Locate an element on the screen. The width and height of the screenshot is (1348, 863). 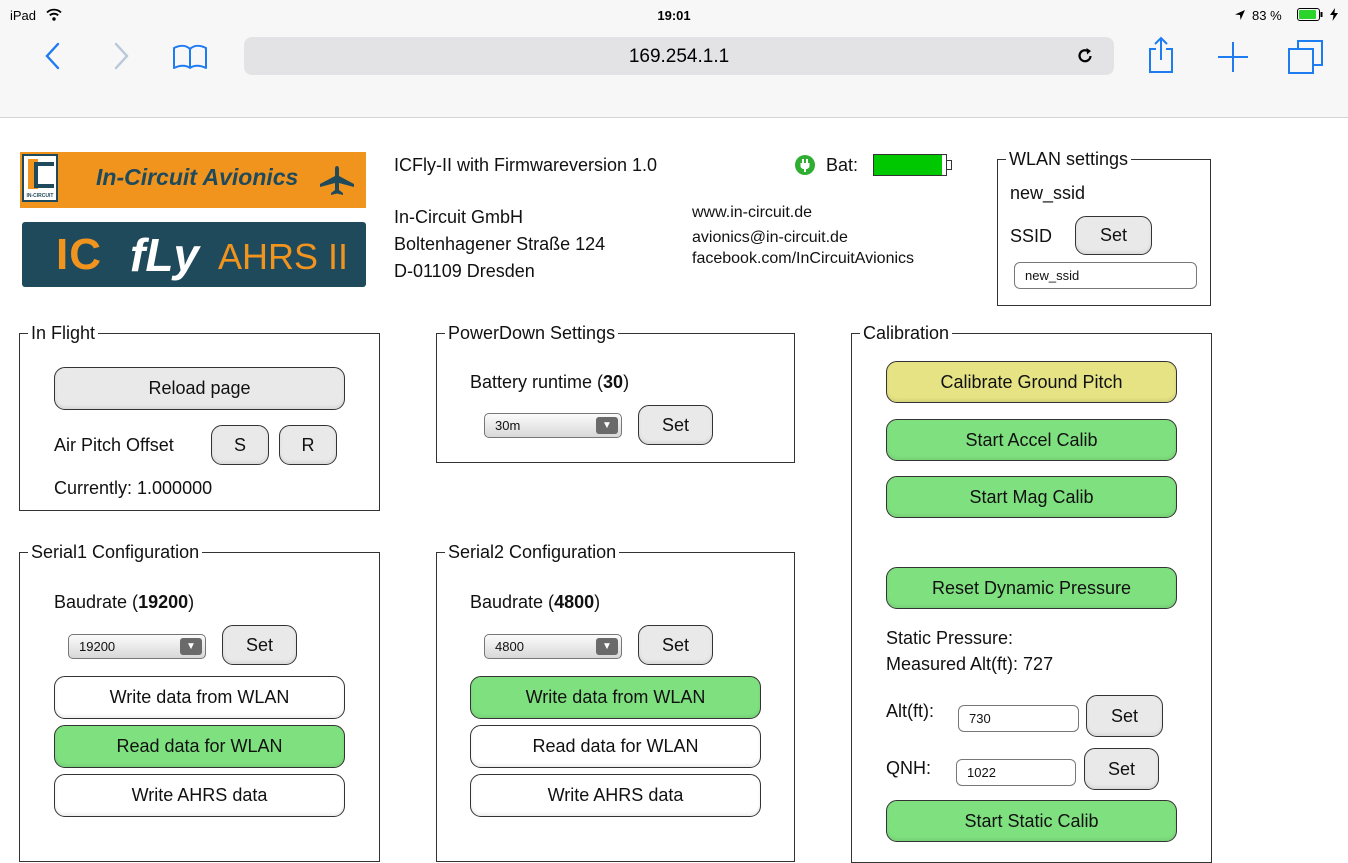
serial1-write-wlan-button: Write data from WLAN is located at coordinates (199, 697).